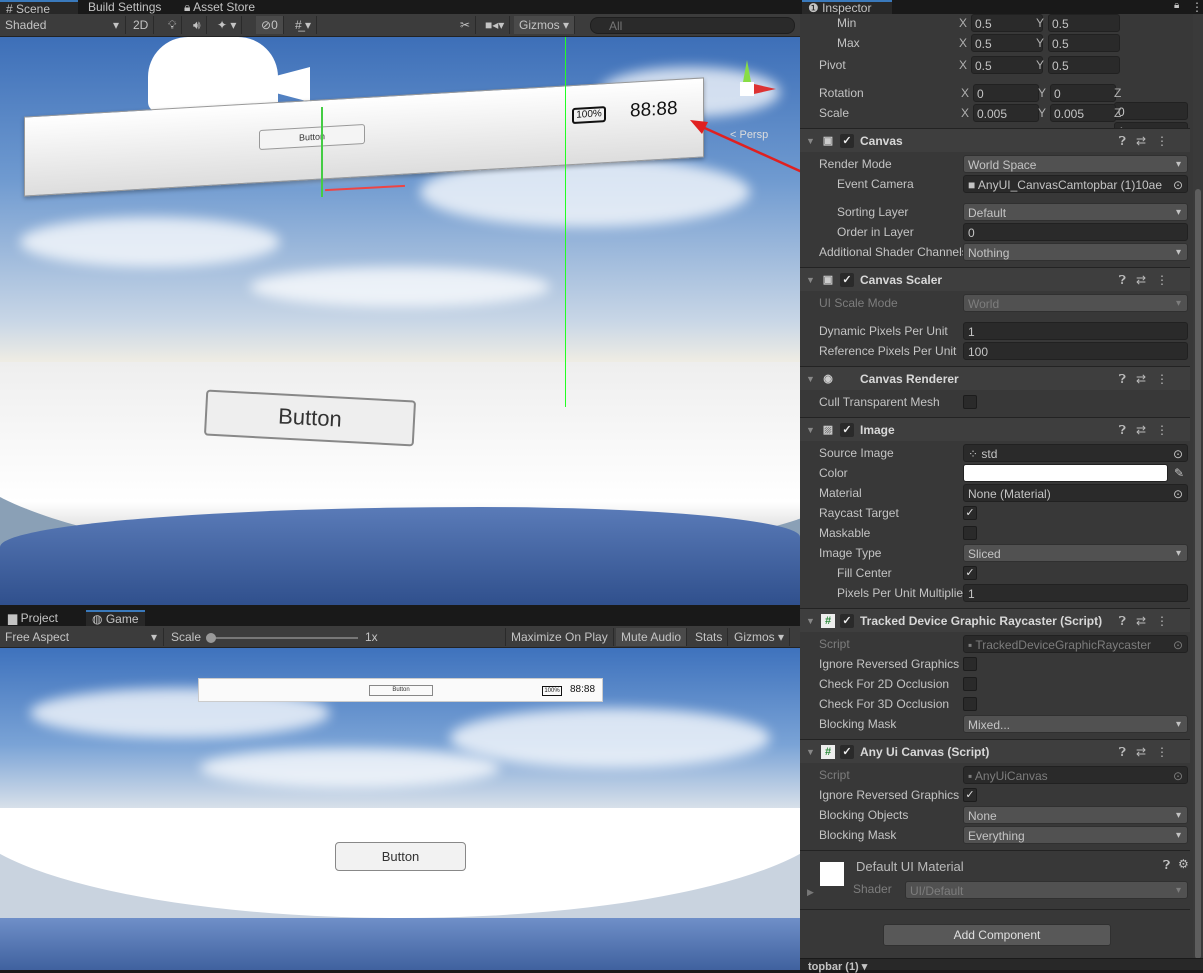 The height and width of the screenshot is (973, 1203). What do you see at coordinates (1077, 93) in the screenshot?
I see `rotation-y-field: Y0` at bounding box center [1077, 93].